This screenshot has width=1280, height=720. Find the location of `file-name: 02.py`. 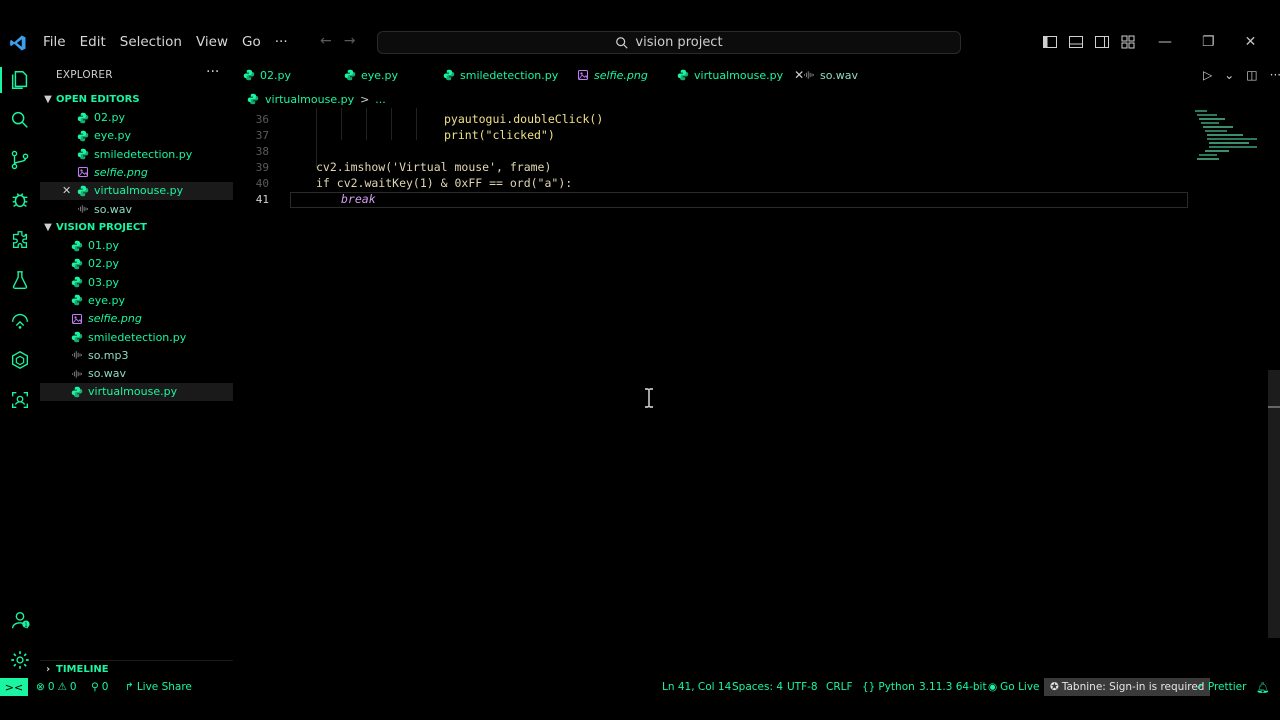

file-name: 02.py is located at coordinates (103, 264).